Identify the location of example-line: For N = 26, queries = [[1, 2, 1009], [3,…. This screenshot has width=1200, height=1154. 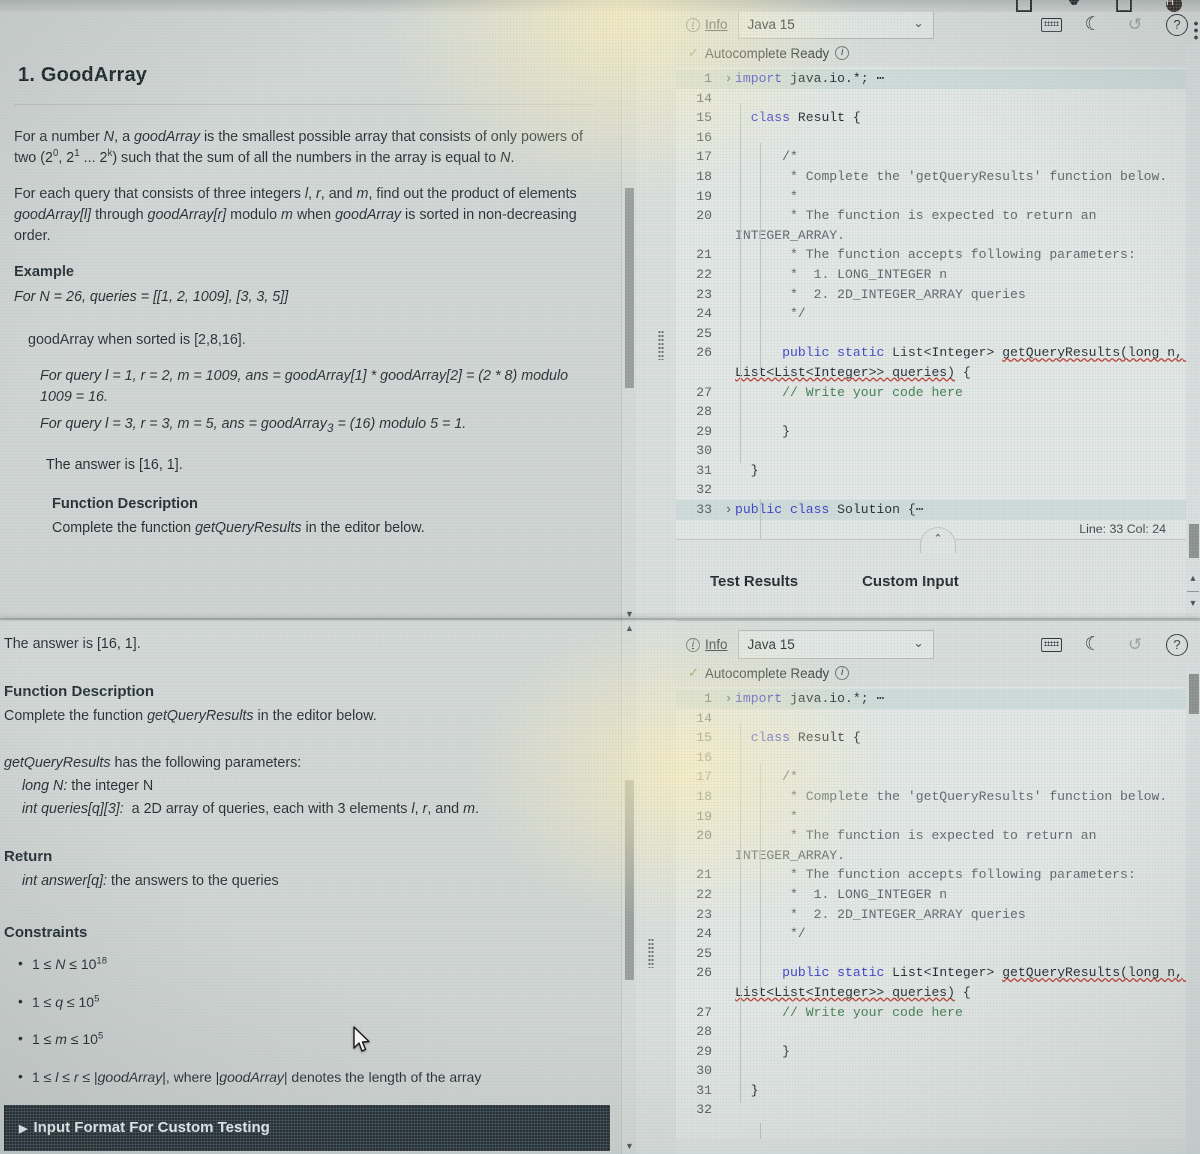
(151, 296).